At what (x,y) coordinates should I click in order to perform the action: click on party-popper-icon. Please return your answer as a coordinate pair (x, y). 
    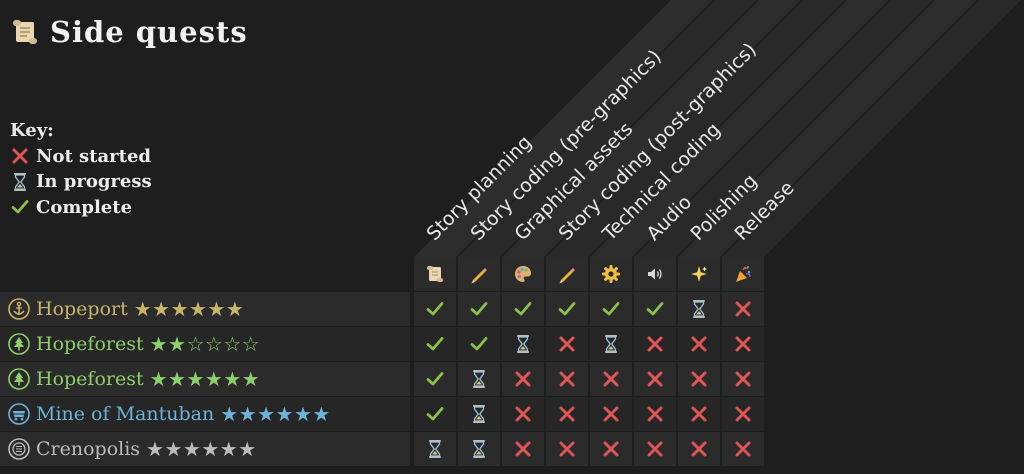
    Looking at the image, I should click on (743, 274).